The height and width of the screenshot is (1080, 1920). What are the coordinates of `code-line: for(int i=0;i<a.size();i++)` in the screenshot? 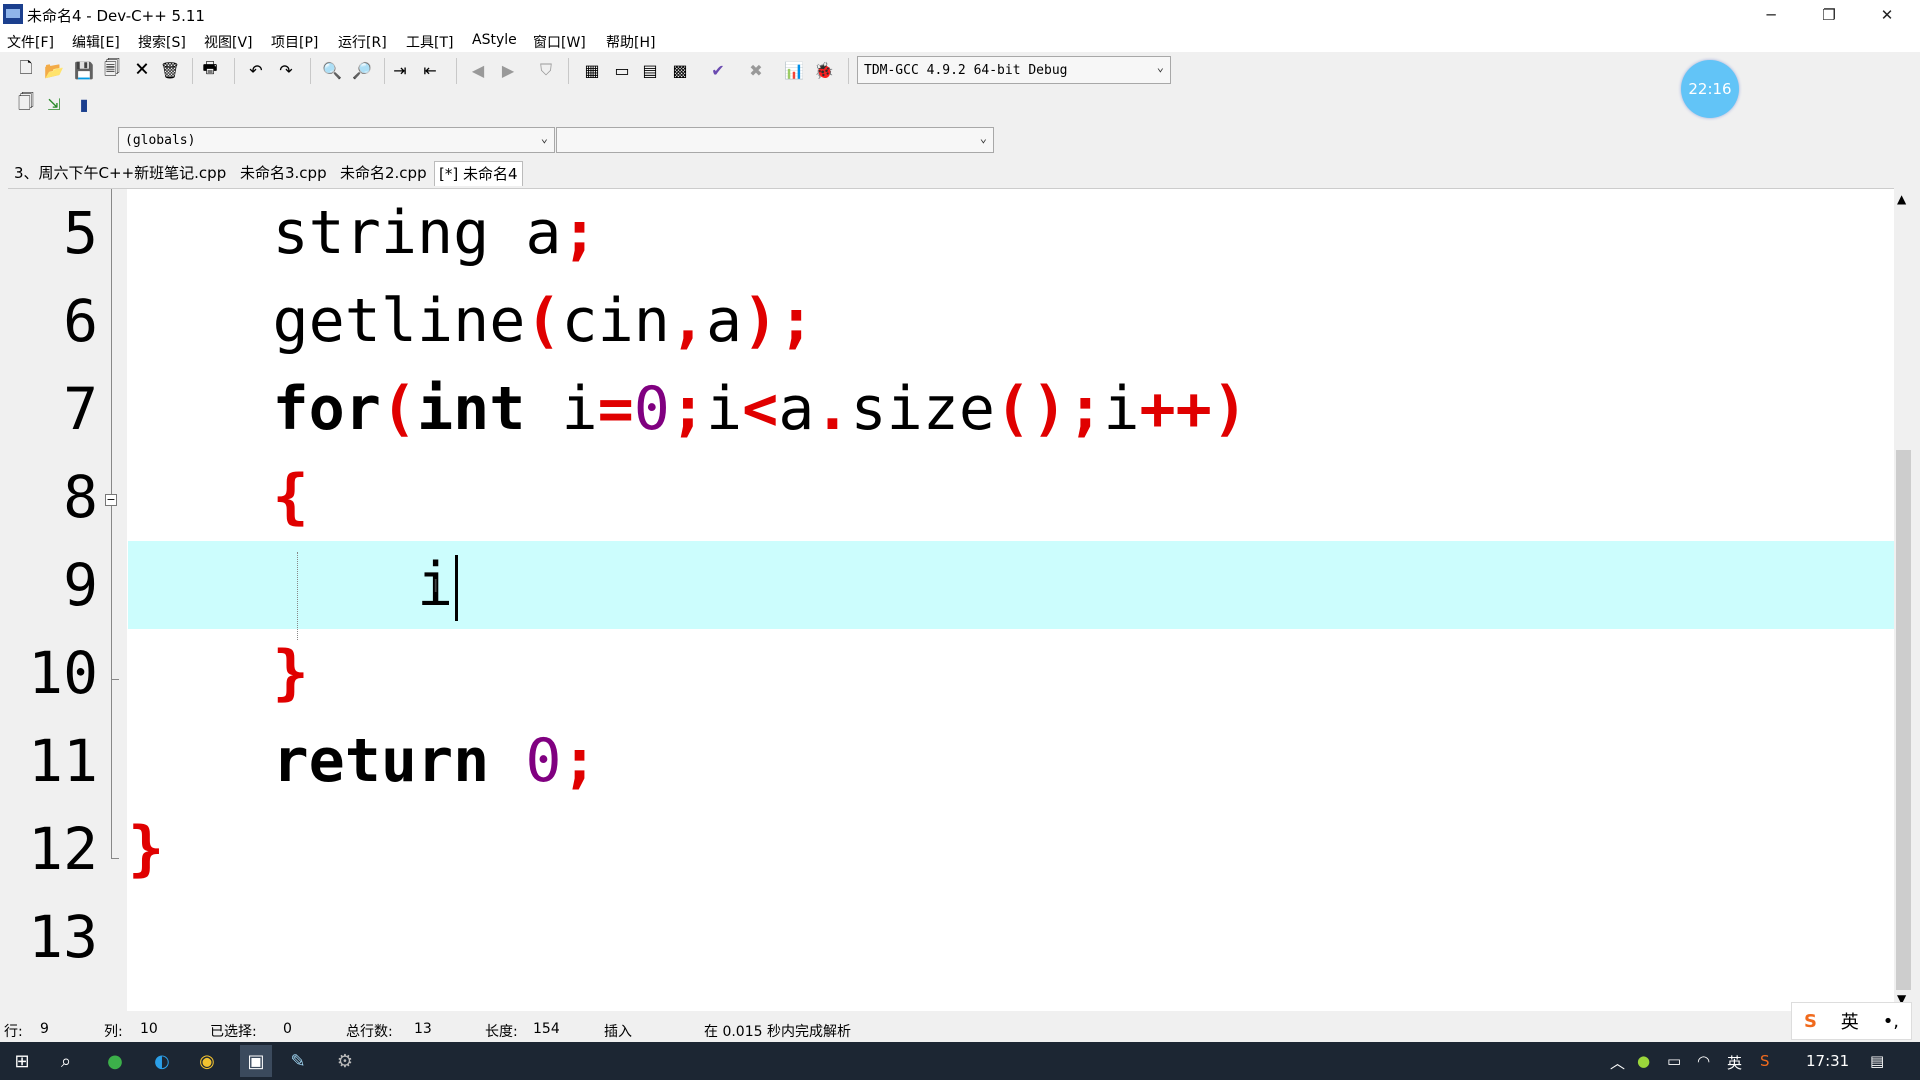 It's located at (1011, 409).